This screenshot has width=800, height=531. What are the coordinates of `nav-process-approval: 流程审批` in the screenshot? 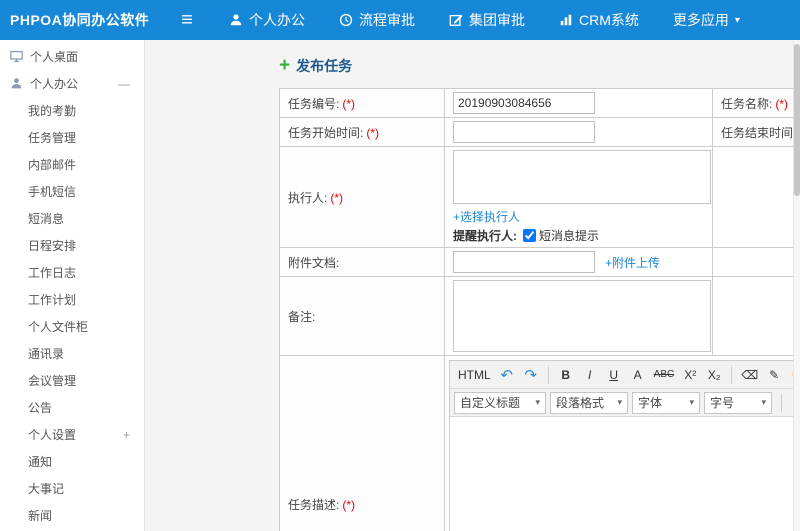 It's located at (377, 20).